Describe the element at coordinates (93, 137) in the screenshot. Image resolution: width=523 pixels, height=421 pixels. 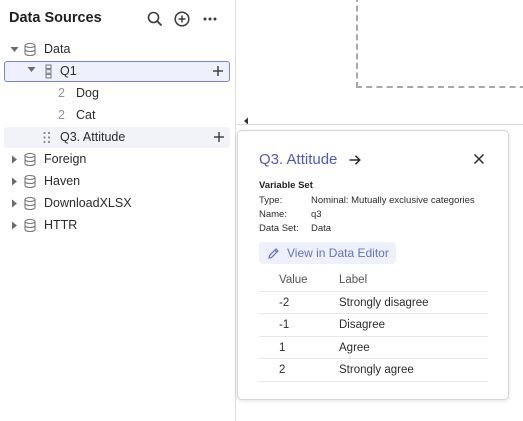
I see `tree-item-label: Q3. Attitude` at that location.